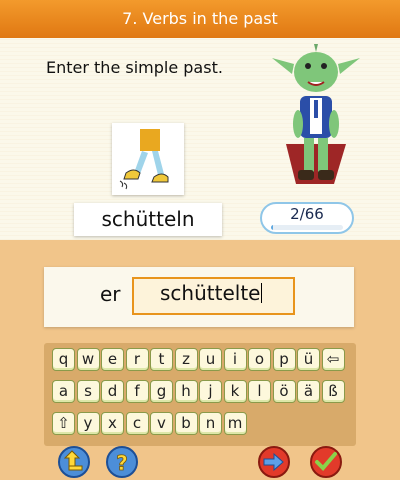  What do you see at coordinates (137, 391) in the screenshot?
I see `key-f: f` at bounding box center [137, 391].